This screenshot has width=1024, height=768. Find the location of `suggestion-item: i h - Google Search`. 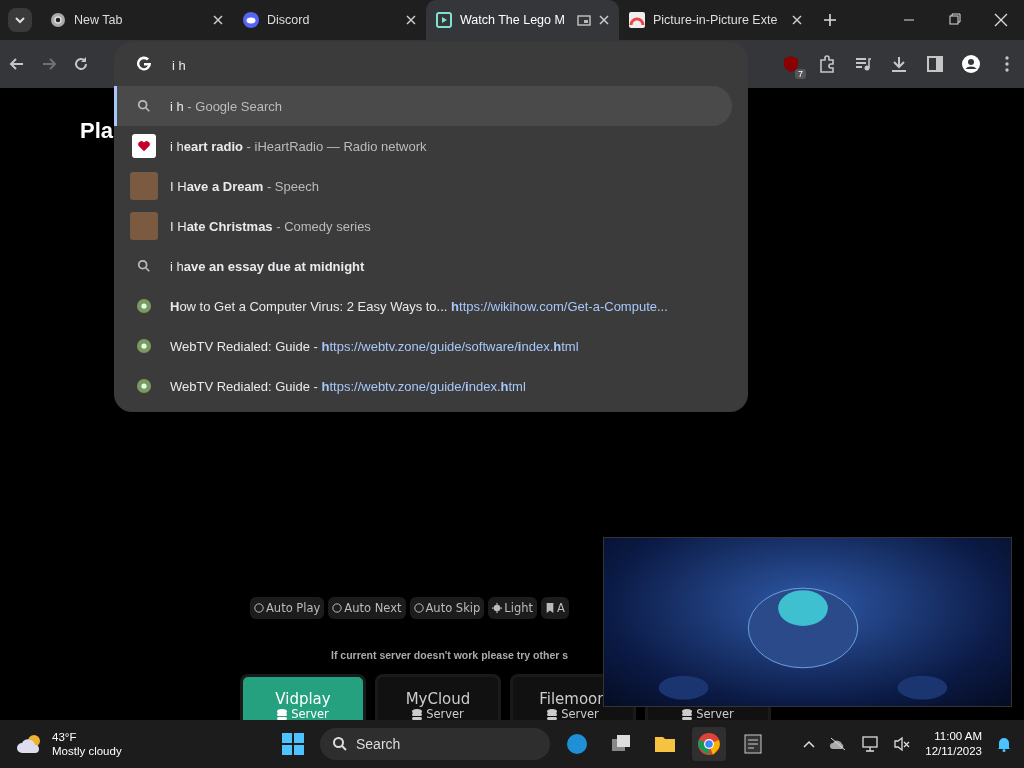

suggestion-item: i h - Google Search is located at coordinates (423, 106).